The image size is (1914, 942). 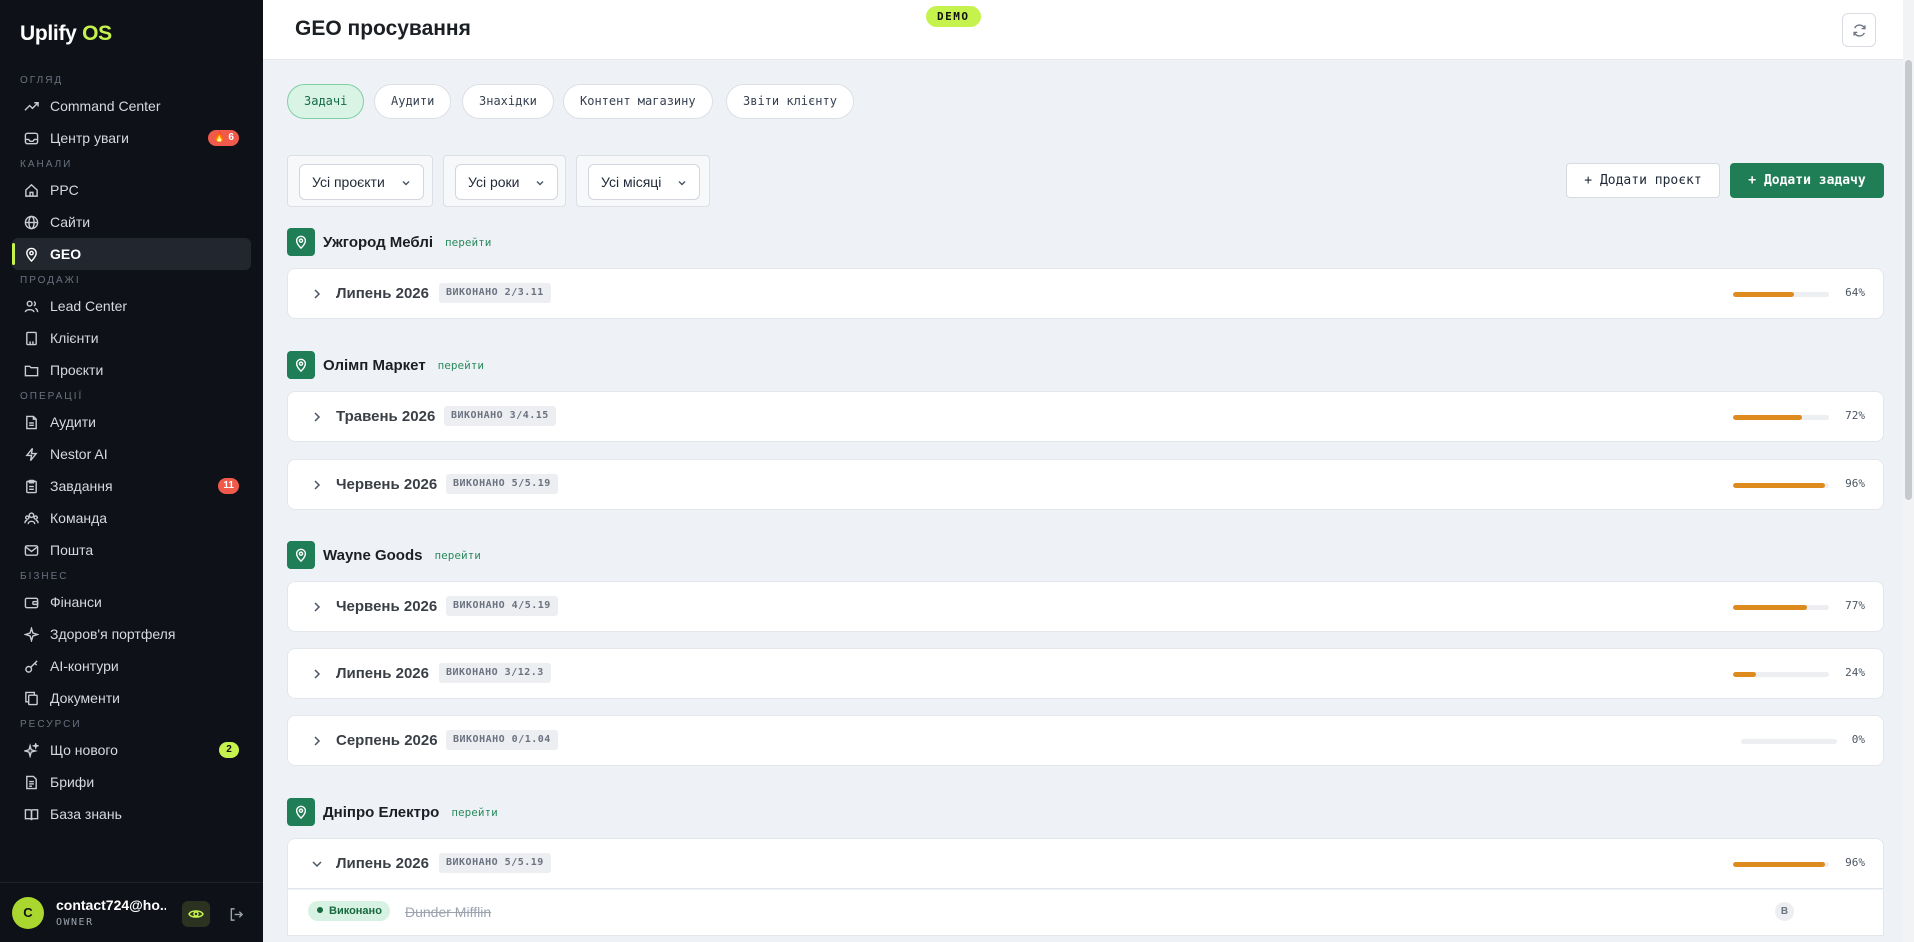 What do you see at coordinates (31, 517) in the screenshot?
I see `team-icon` at bounding box center [31, 517].